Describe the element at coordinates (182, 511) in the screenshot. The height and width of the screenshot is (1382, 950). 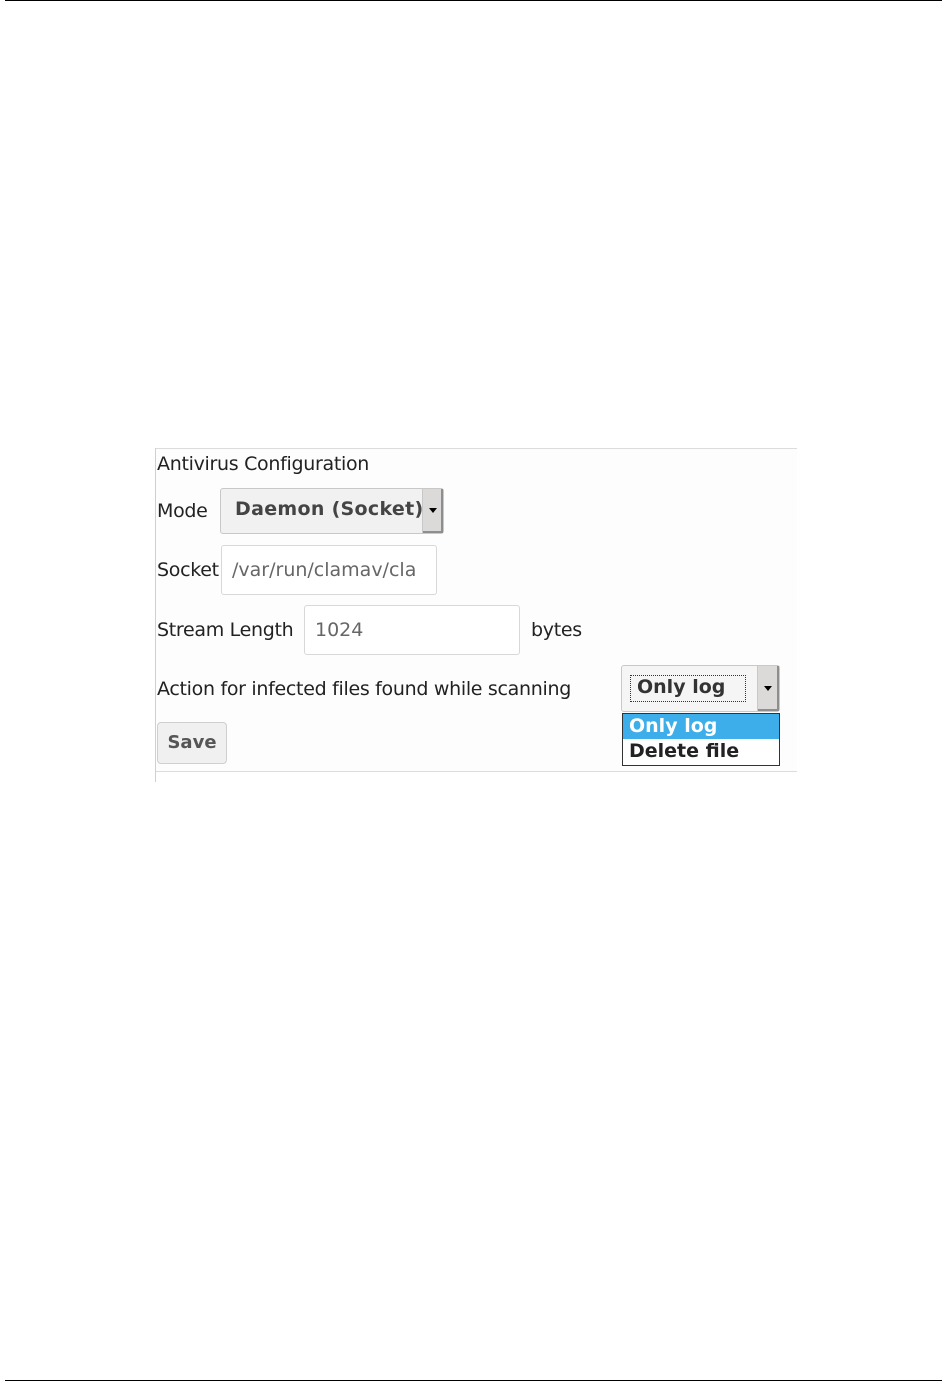
I see `mode-label: Mode` at that location.